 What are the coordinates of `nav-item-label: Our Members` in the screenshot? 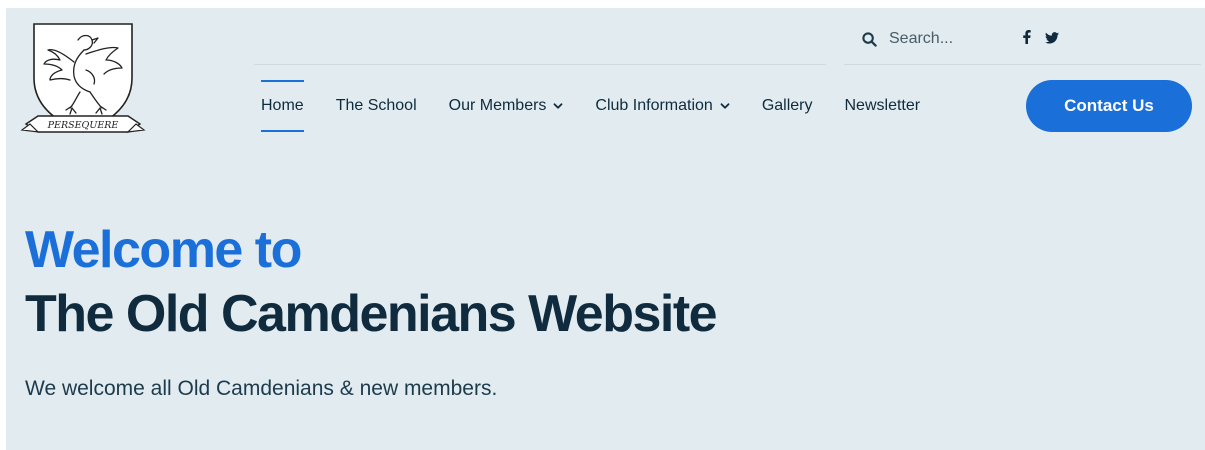 It's located at (497, 105).